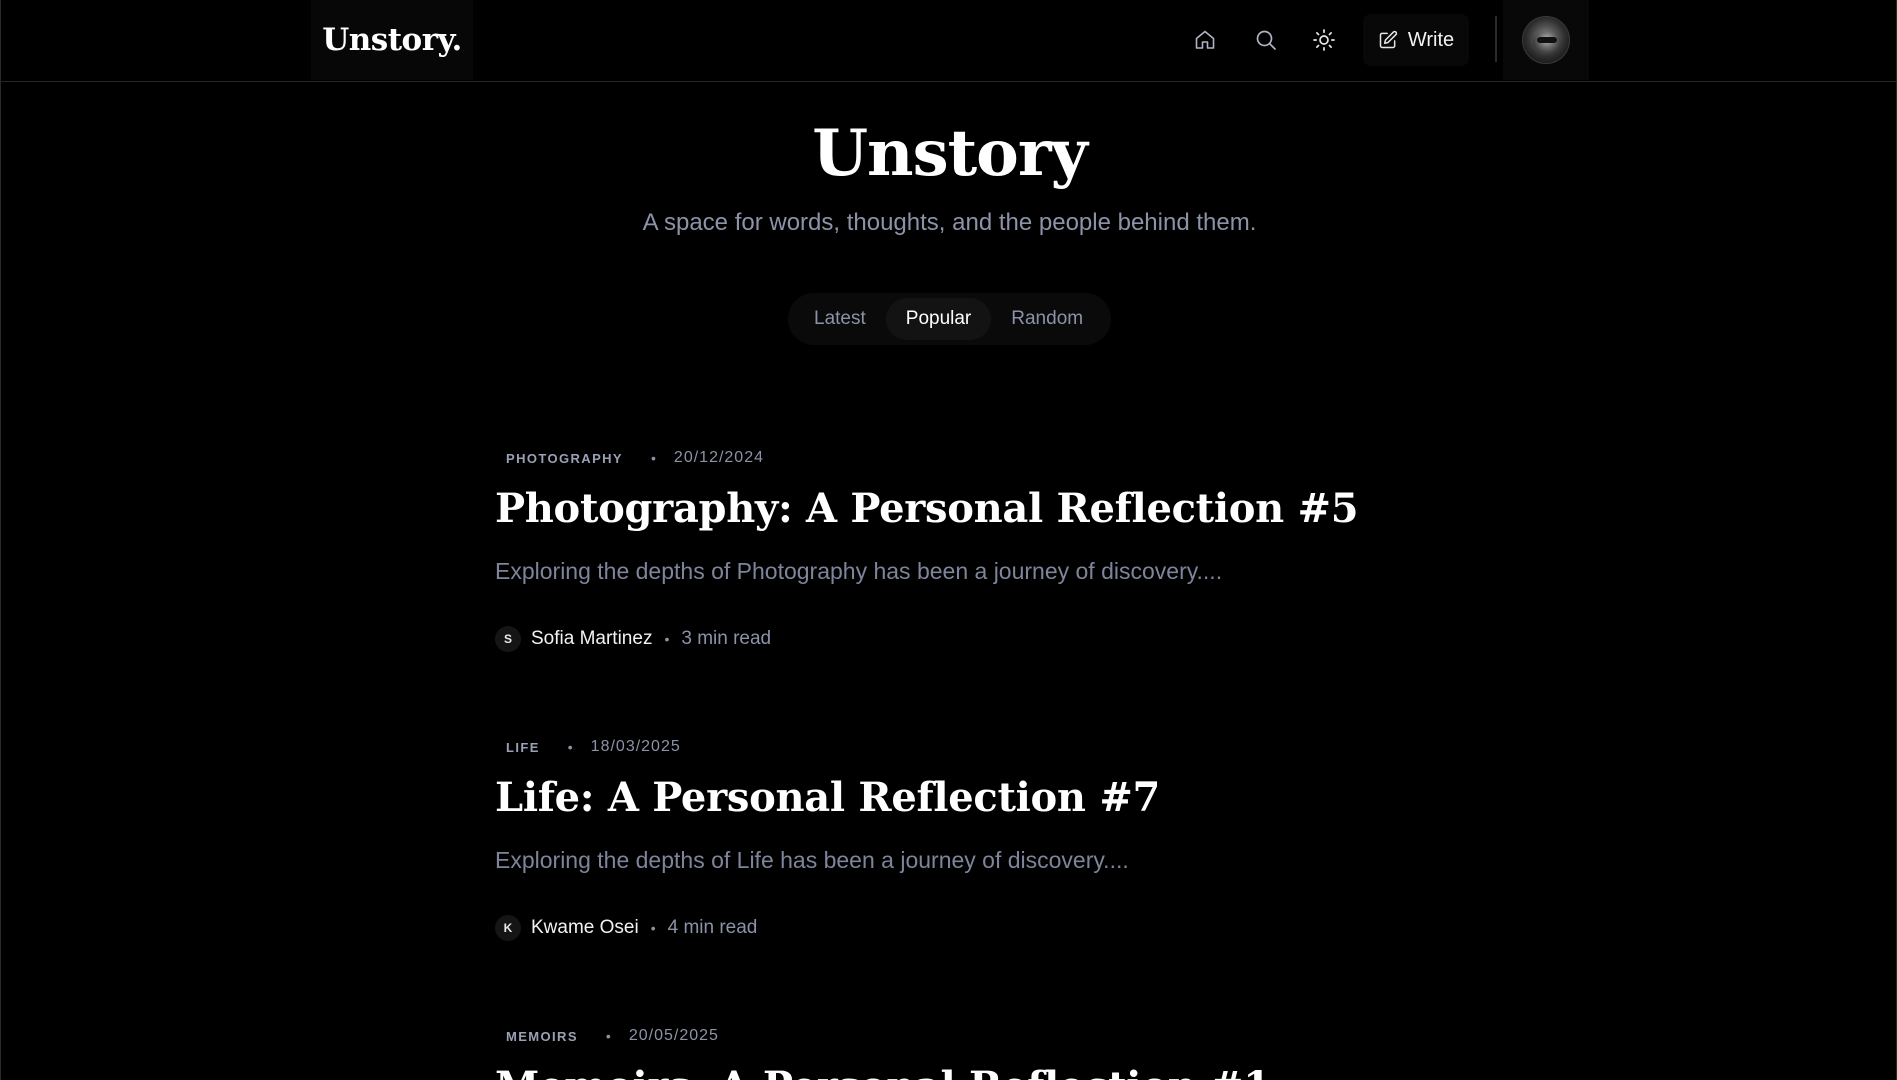 Image resolution: width=1897 pixels, height=1080 pixels. I want to click on home-button, so click(1205, 40).